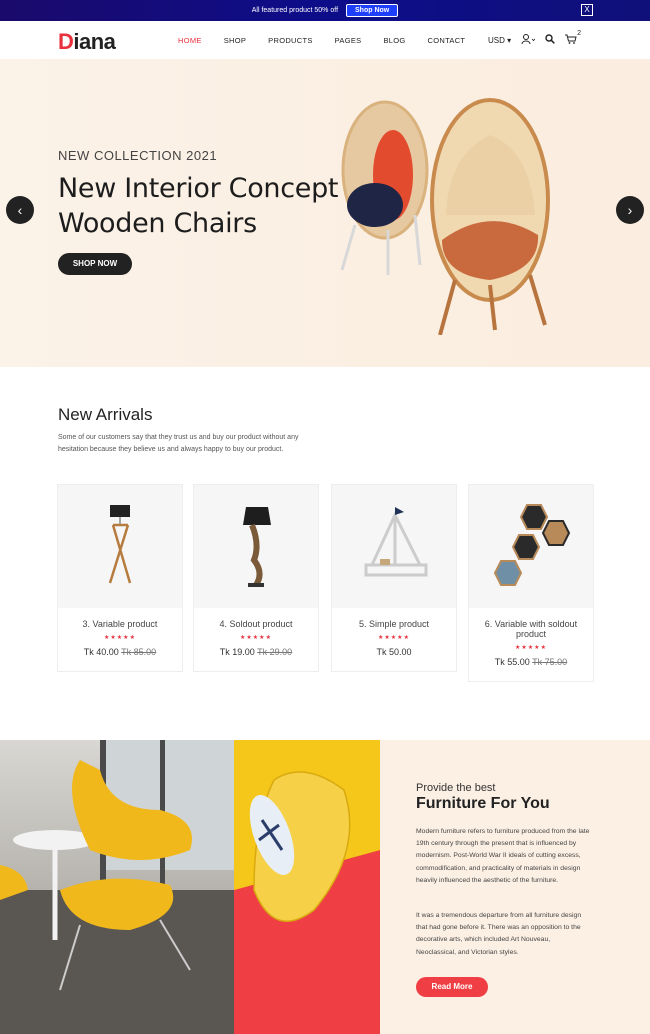 The width and height of the screenshot is (650, 1034). I want to click on prev-arrow-icon: ‹, so click(20, 210).